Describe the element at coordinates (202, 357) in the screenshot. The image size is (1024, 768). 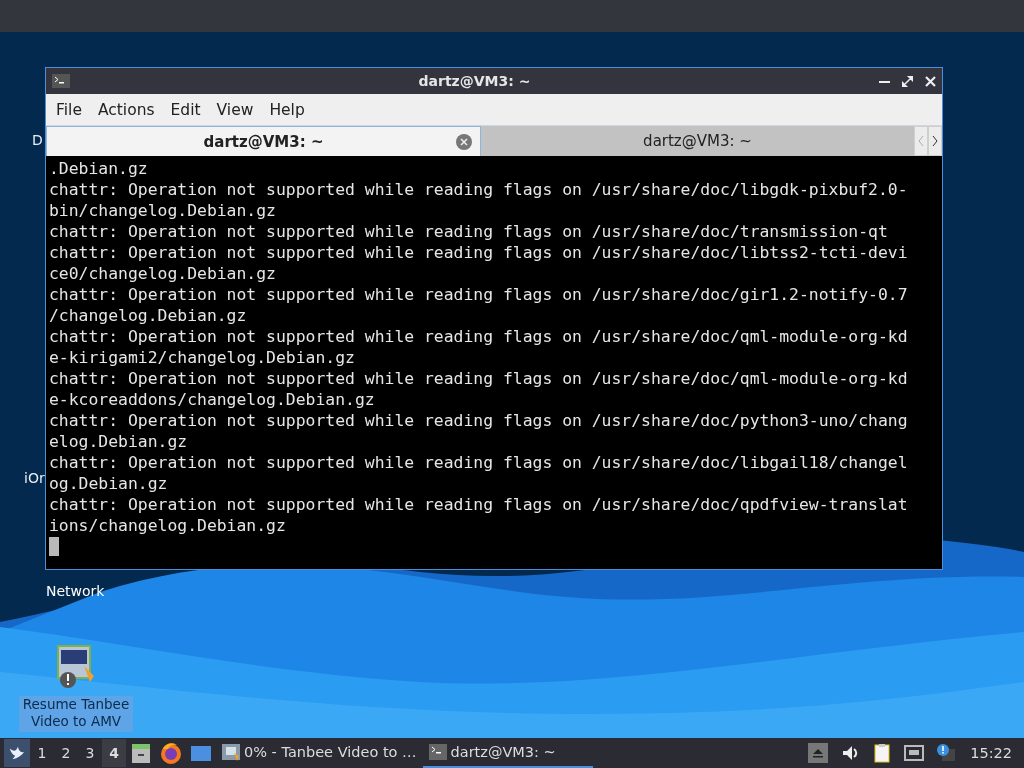
I see `terminal-line: e-kirigami2/changelog.Debian.gz` at that location.